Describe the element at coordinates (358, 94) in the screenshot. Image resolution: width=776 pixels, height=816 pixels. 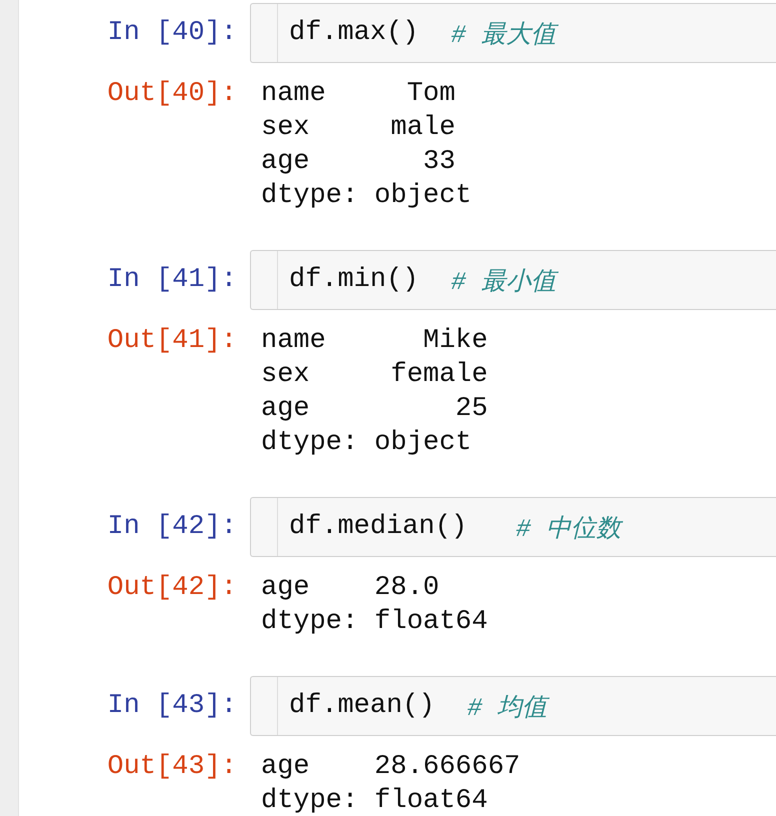
I see `output-line: name Tom` at that location.